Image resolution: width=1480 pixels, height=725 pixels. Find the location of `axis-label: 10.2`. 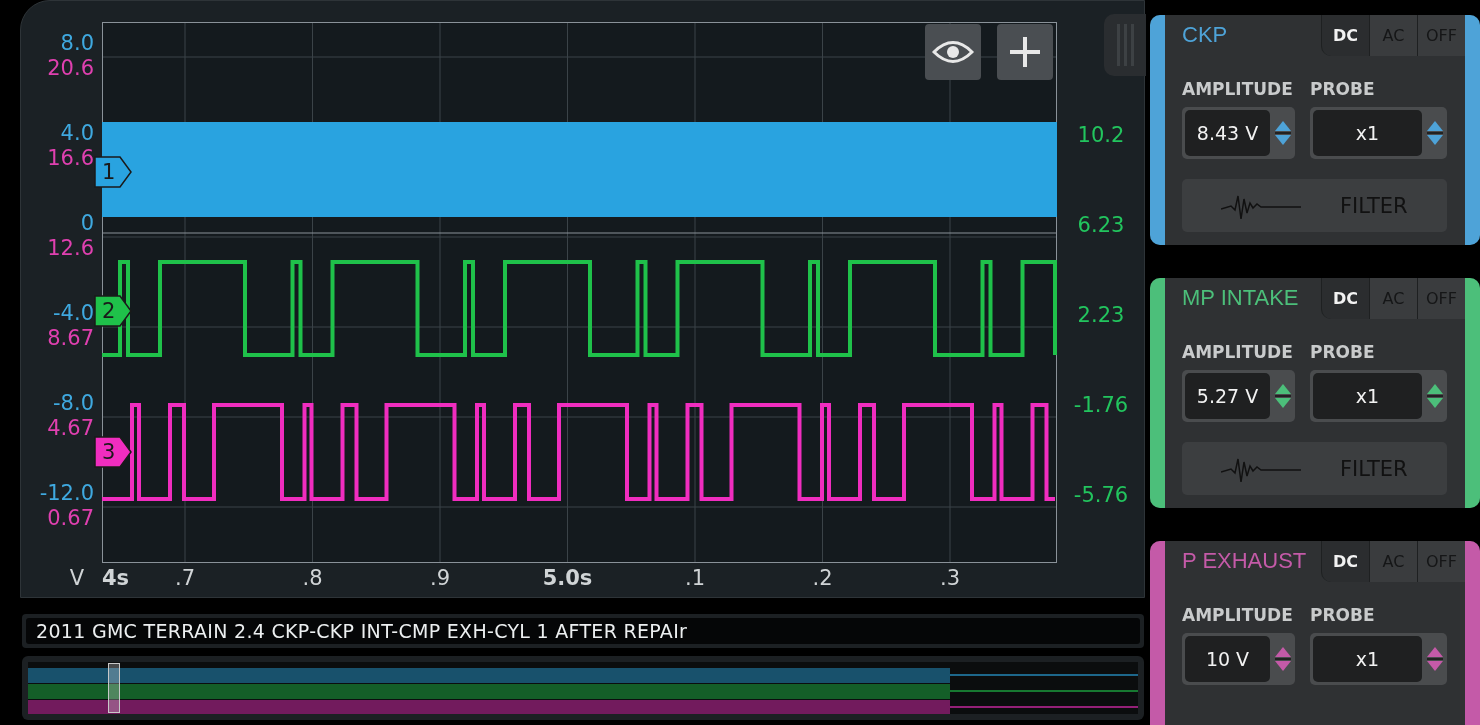

axis-label: 10.2 is located at coordinates (1101, 135).